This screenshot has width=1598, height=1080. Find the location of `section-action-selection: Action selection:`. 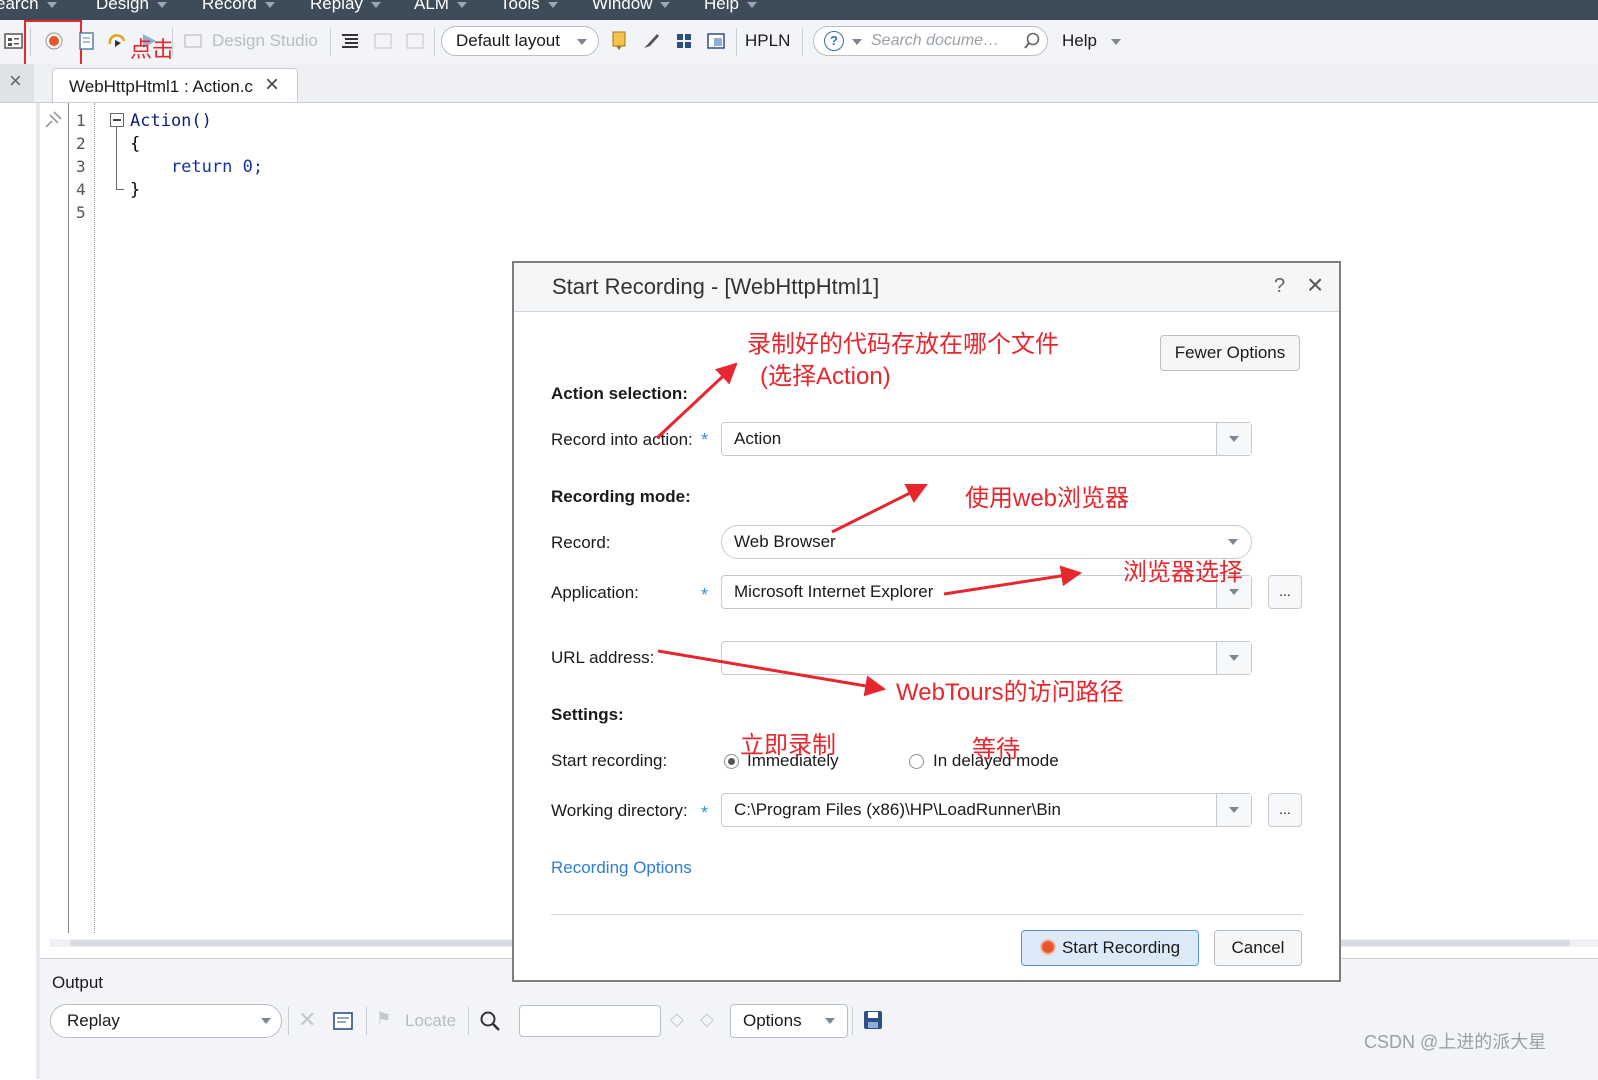

section-action-selection: Action selection: is located at coordinates (619, 393).